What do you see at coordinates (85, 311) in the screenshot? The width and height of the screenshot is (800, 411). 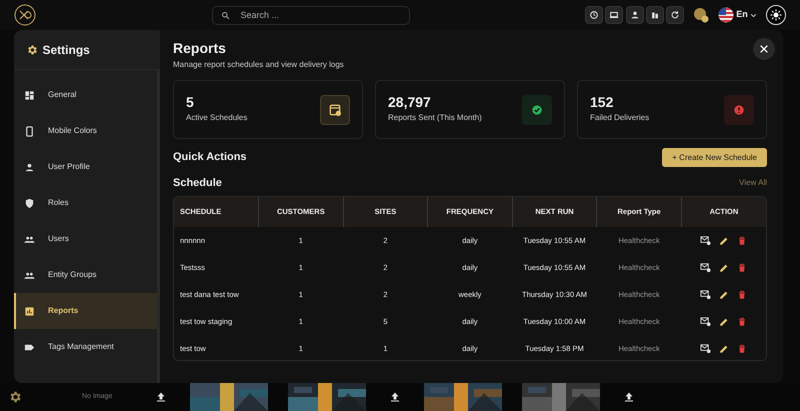 I see `settings-menu-item: Reports` at bounding box center [85, 311].